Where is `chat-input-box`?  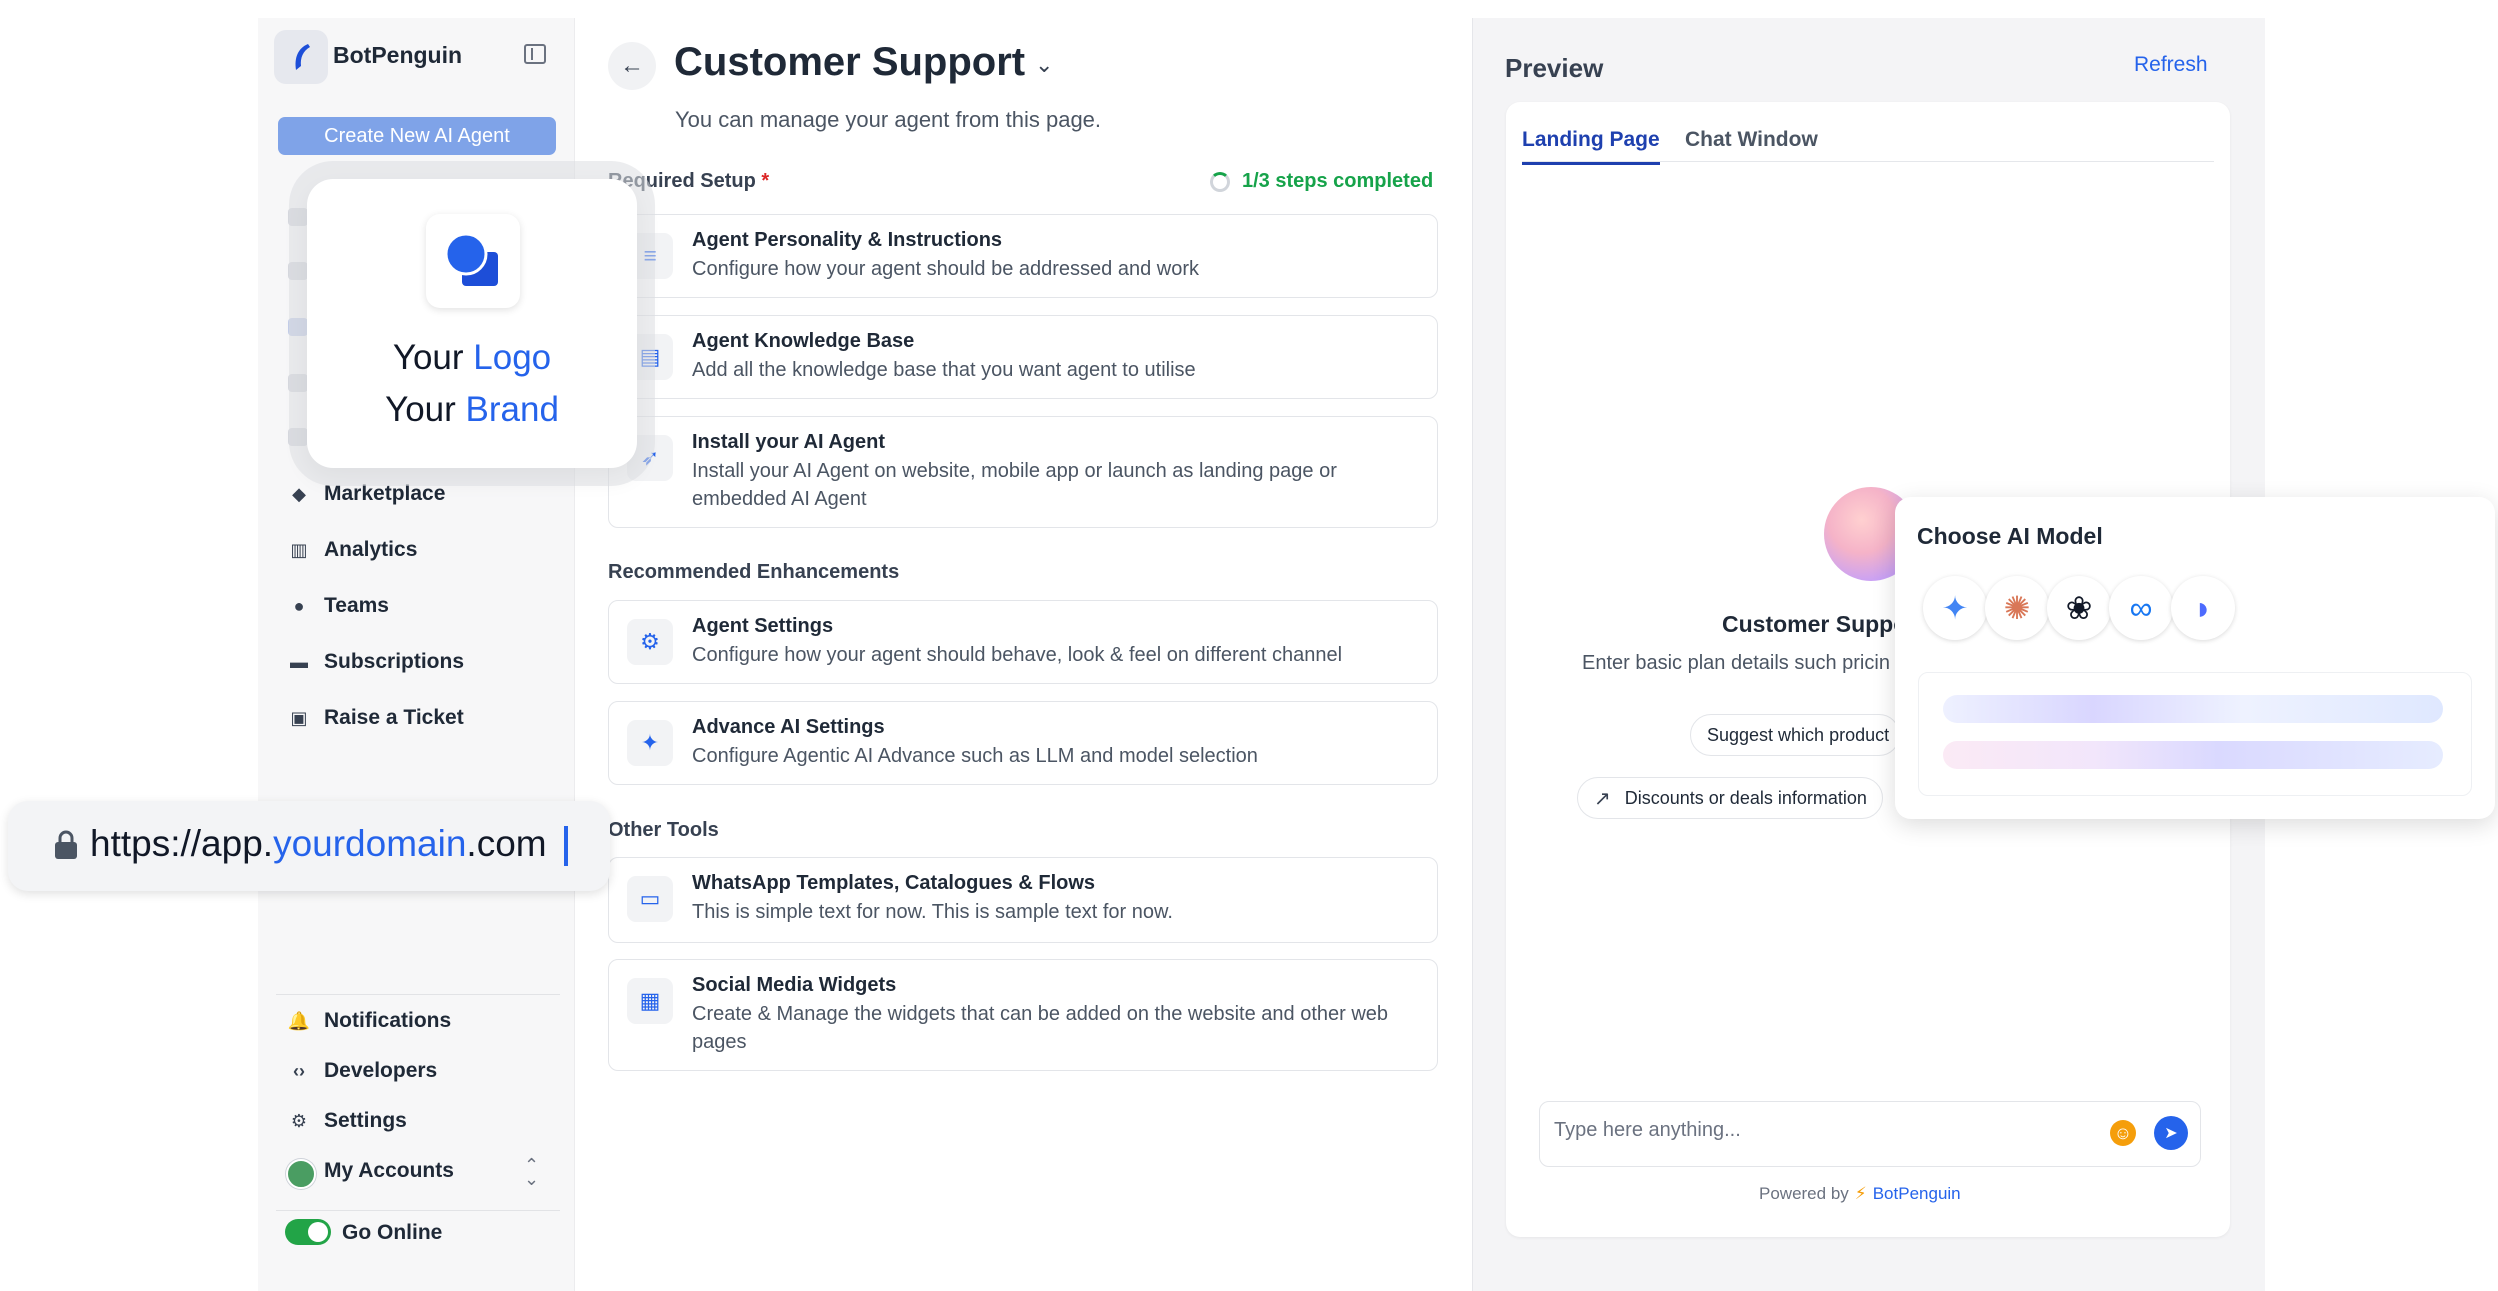
chat-input-box is located at coordinates (1870, 1134).